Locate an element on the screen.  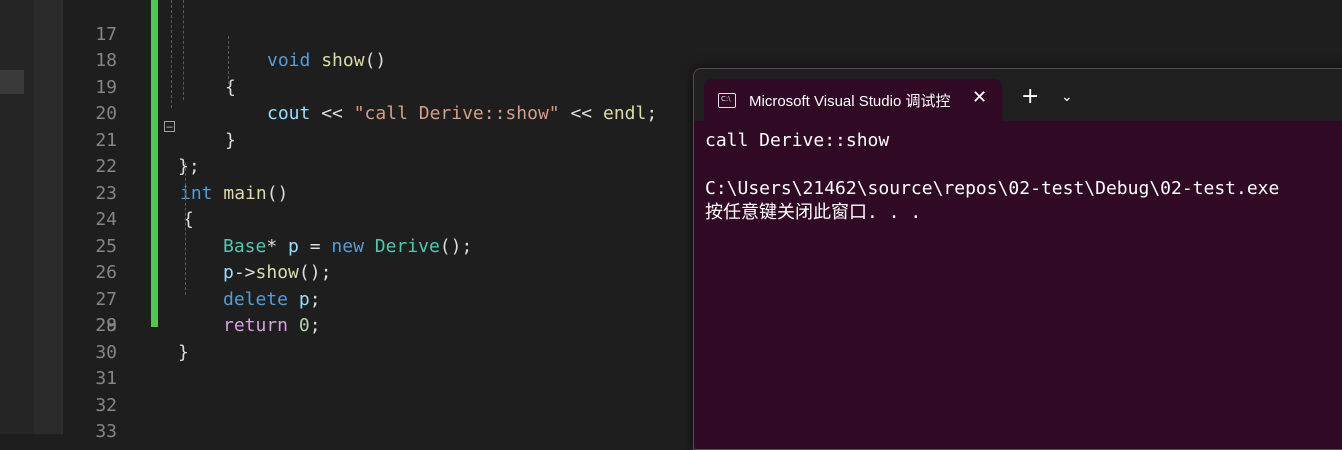
code-line: 20 } is located at coordinates (149, 113).